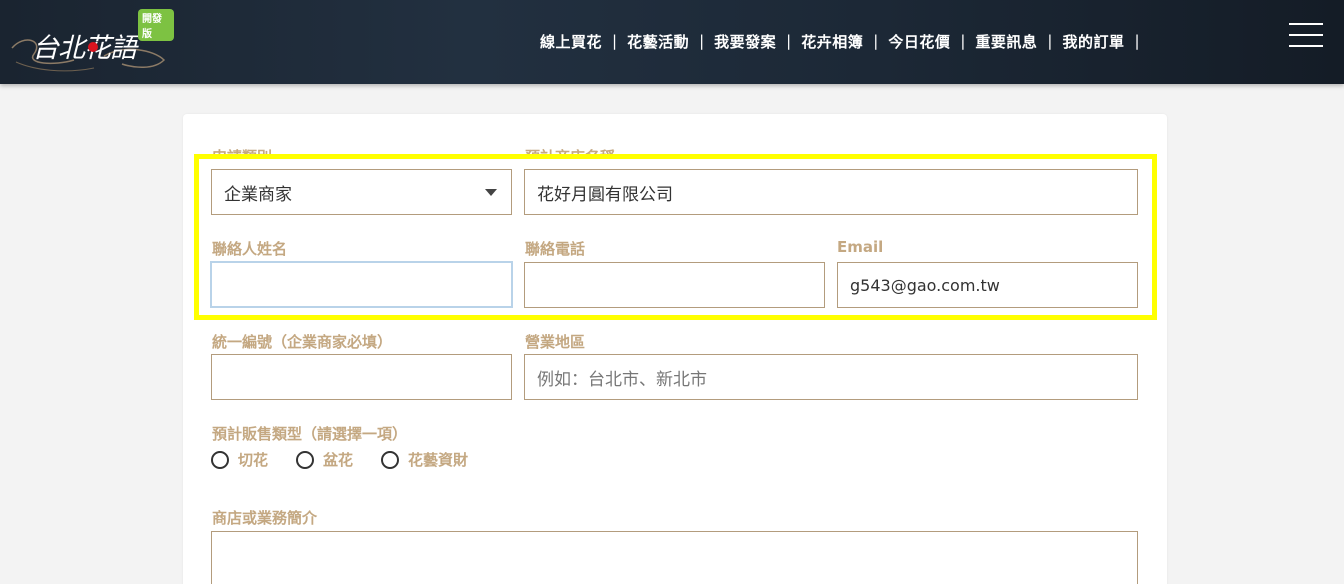  Describe the element at coordinates (390, 459) in the screenshot. I see `radio-floral-supplies` at that location.